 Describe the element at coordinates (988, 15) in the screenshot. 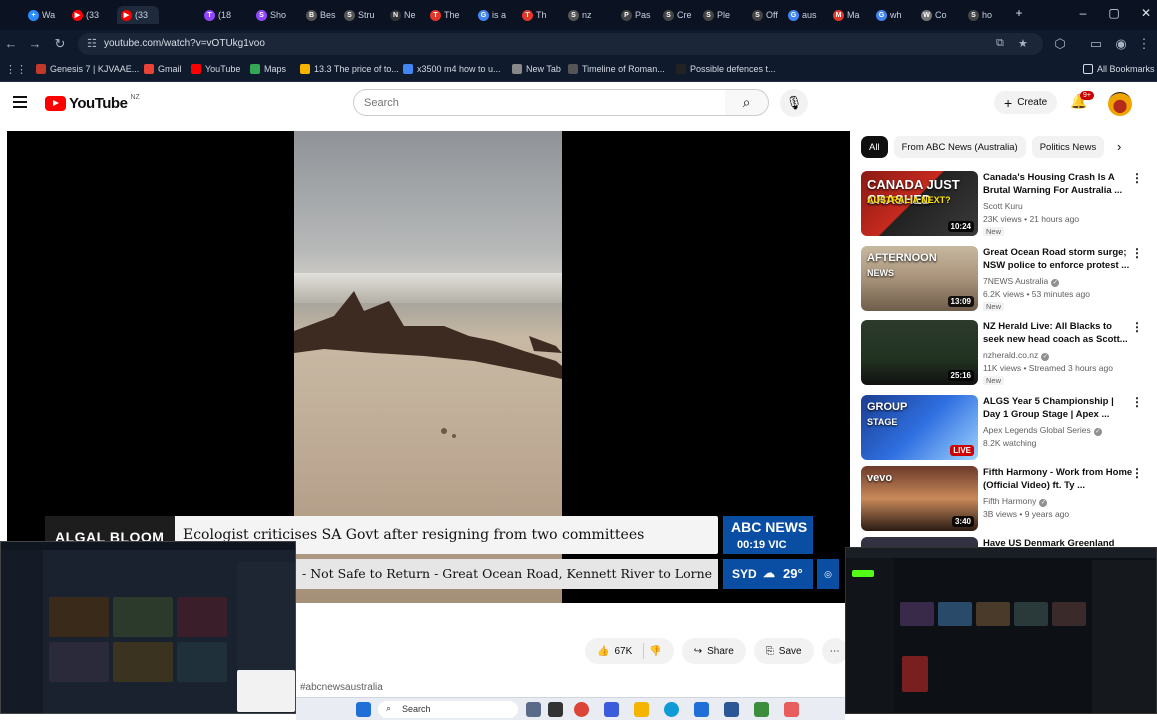

I see `browser-tab: Sho` at that location.